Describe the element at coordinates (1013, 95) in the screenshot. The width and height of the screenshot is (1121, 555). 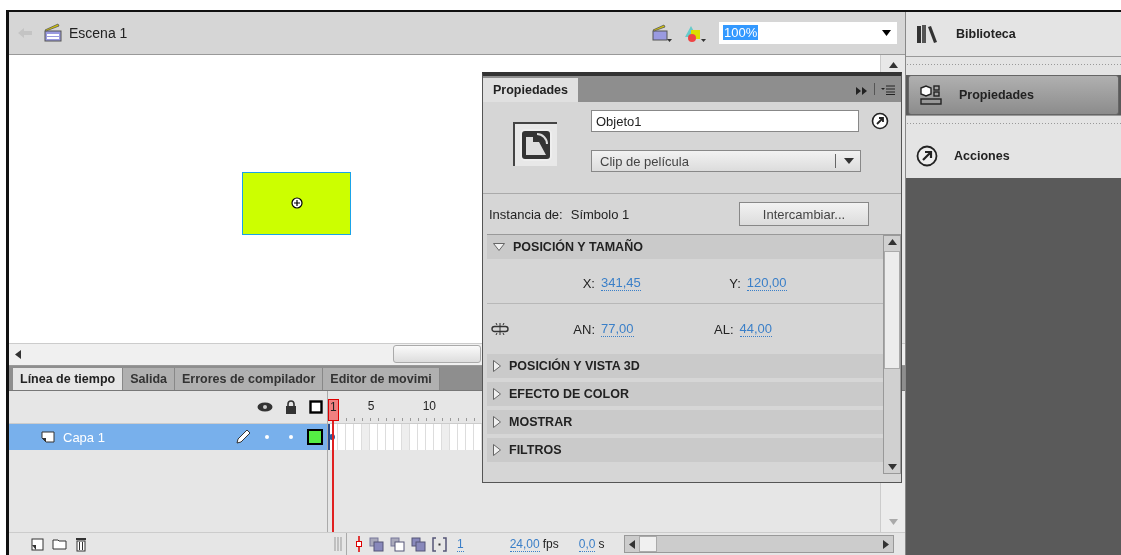
I see `dock-item: Propiedades` at that location.